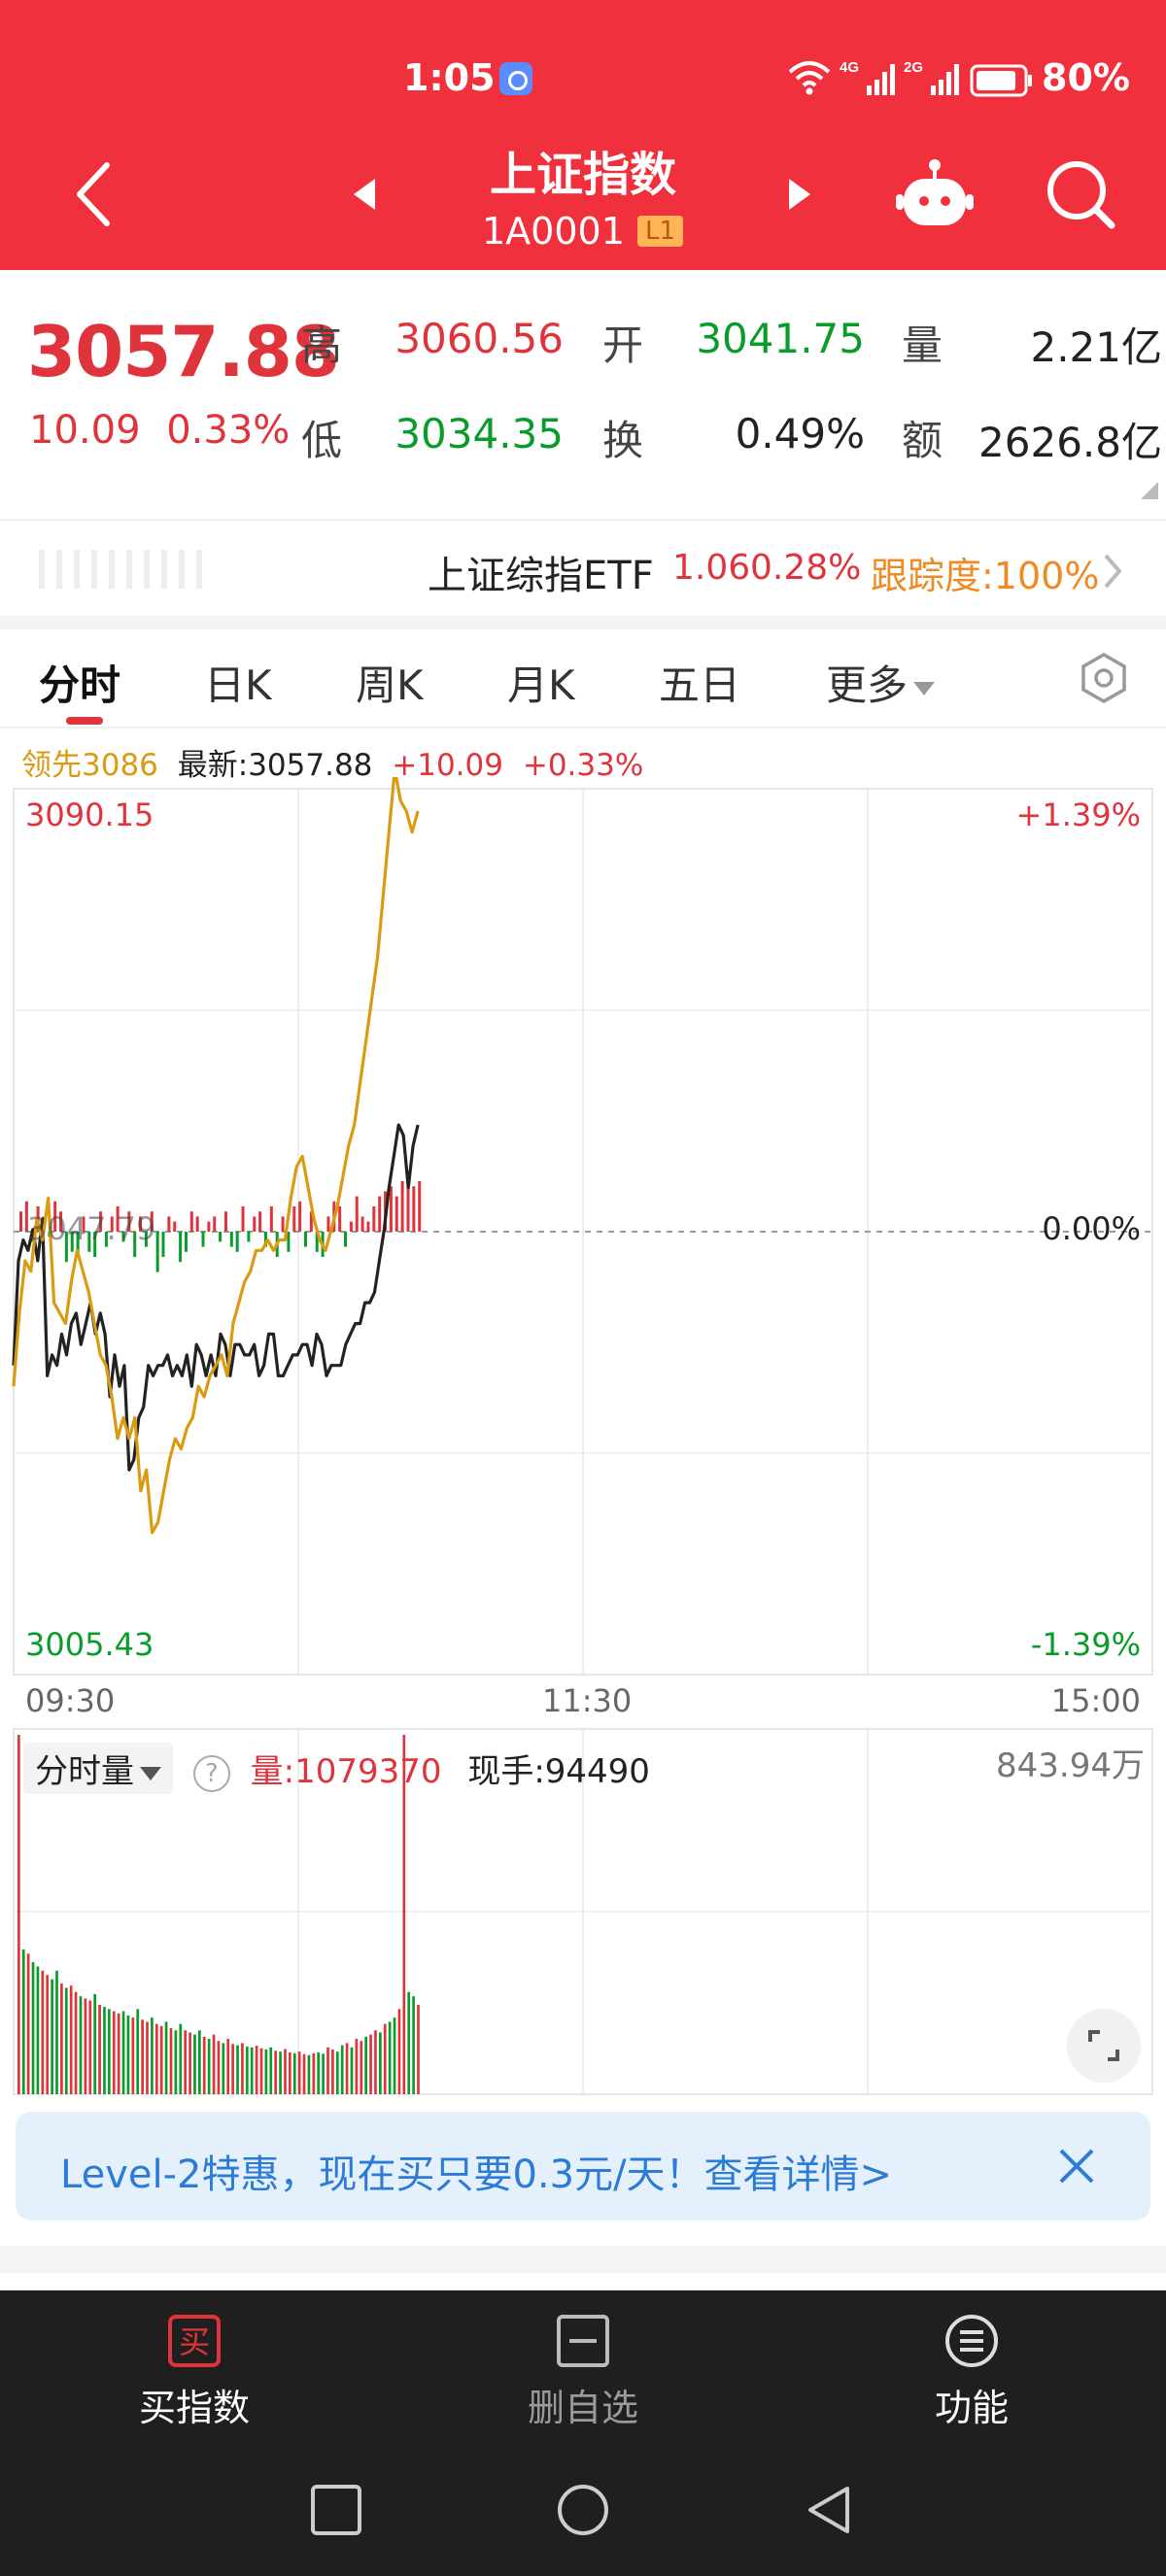 The image size is (1166, 2576). What do you see at coordinates (660, 231) in the screenshot?
I see `level-badge: L1` at bounding box center [660, 231].